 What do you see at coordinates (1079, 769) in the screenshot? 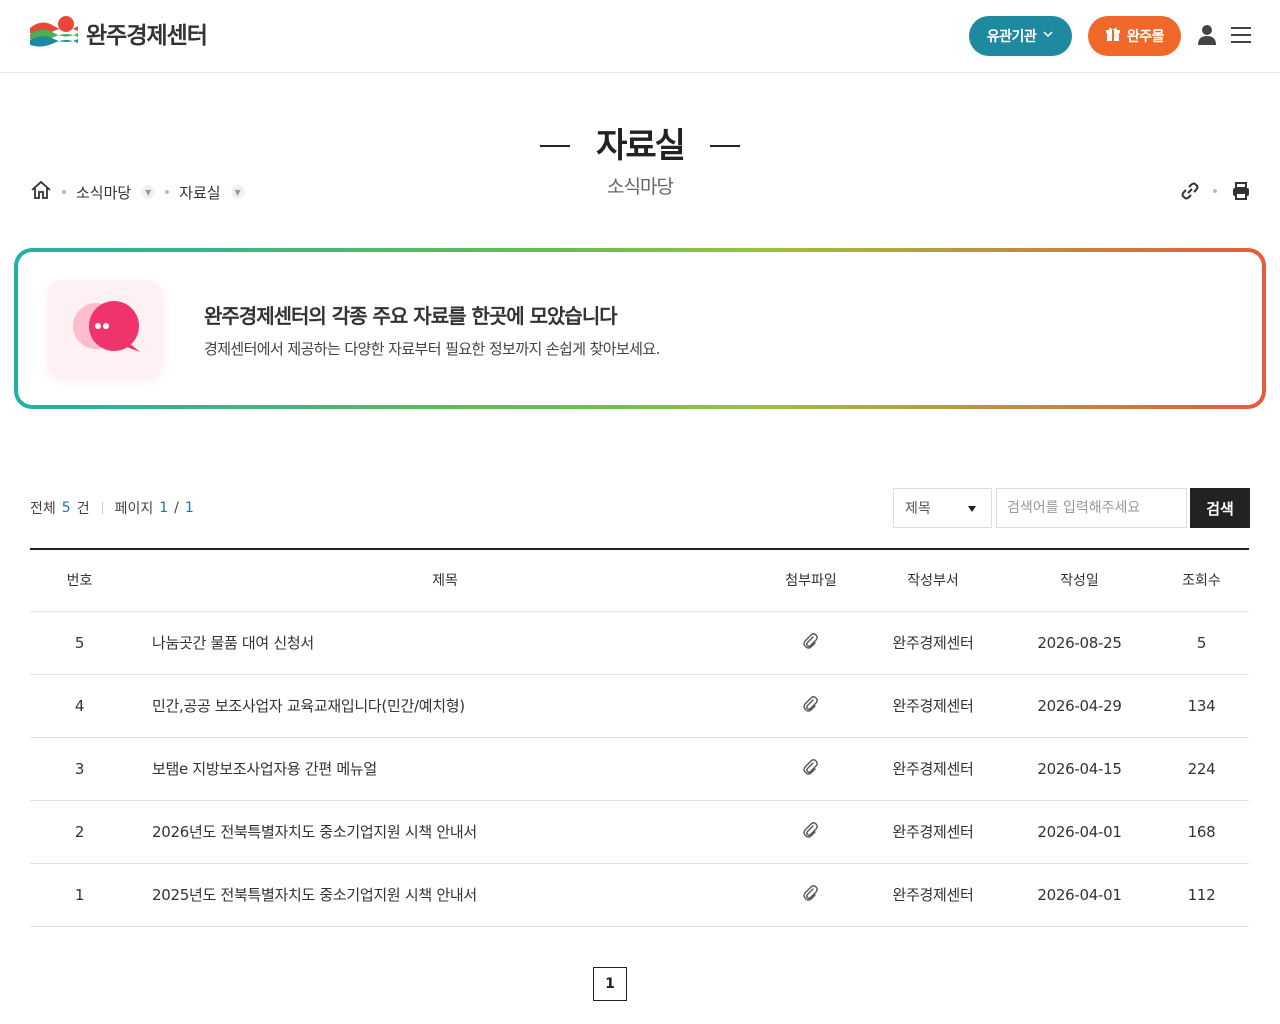
I see `row-date: 2026-04-15` at bounding box center [1079, 769].